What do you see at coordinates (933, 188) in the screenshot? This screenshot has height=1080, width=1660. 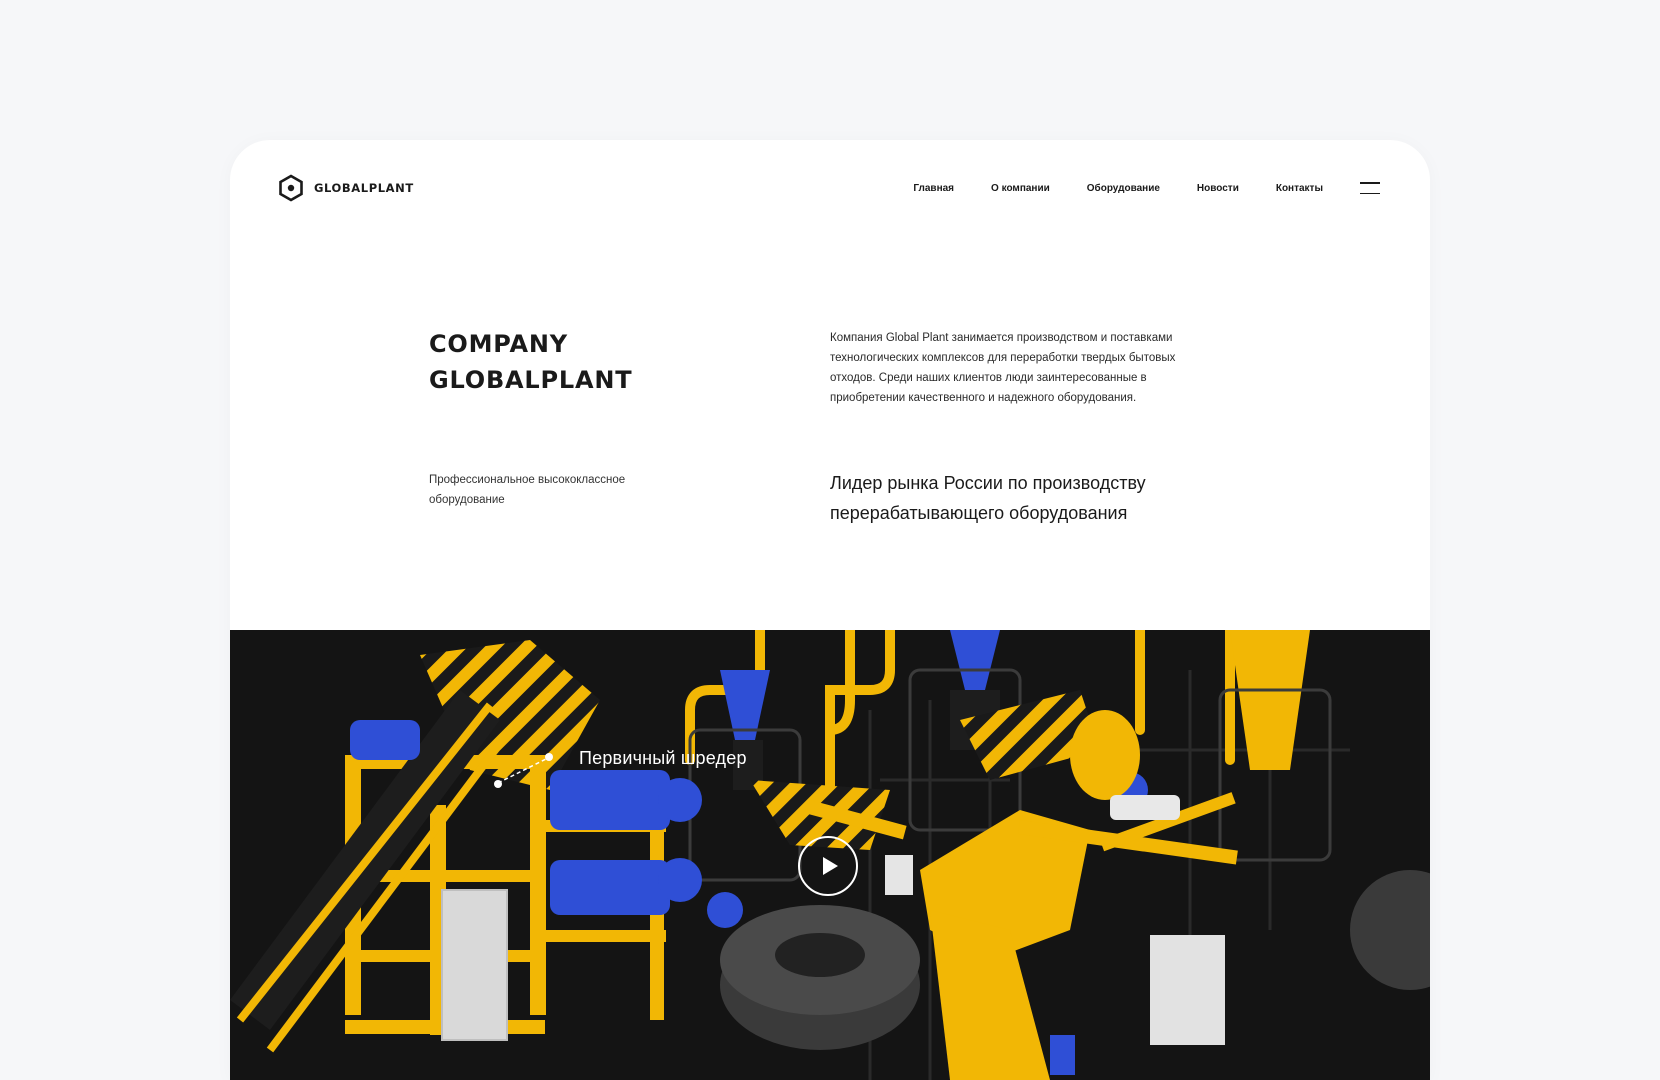 I see `nav-item-home: Главная` at bounding box center [933, 188].